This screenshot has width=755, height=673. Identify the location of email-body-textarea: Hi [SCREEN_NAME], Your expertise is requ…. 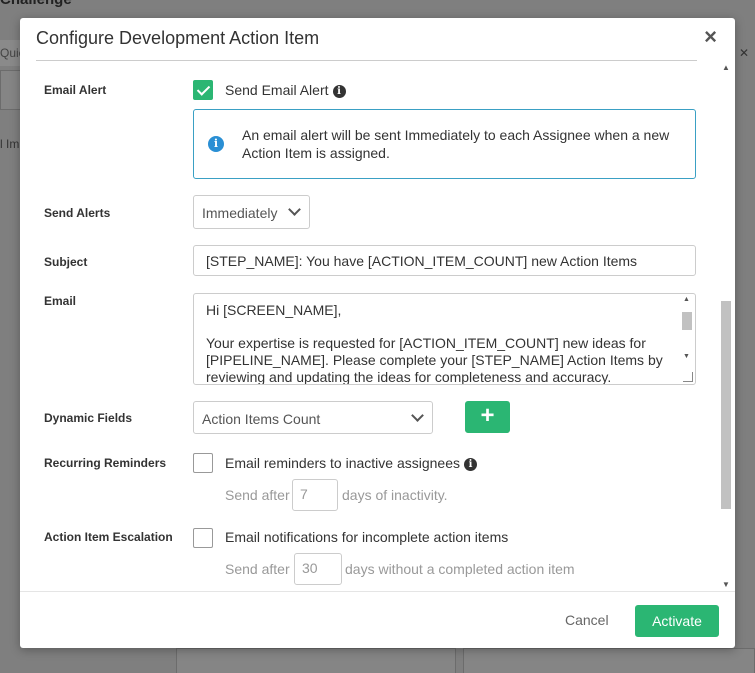
(444, 339).